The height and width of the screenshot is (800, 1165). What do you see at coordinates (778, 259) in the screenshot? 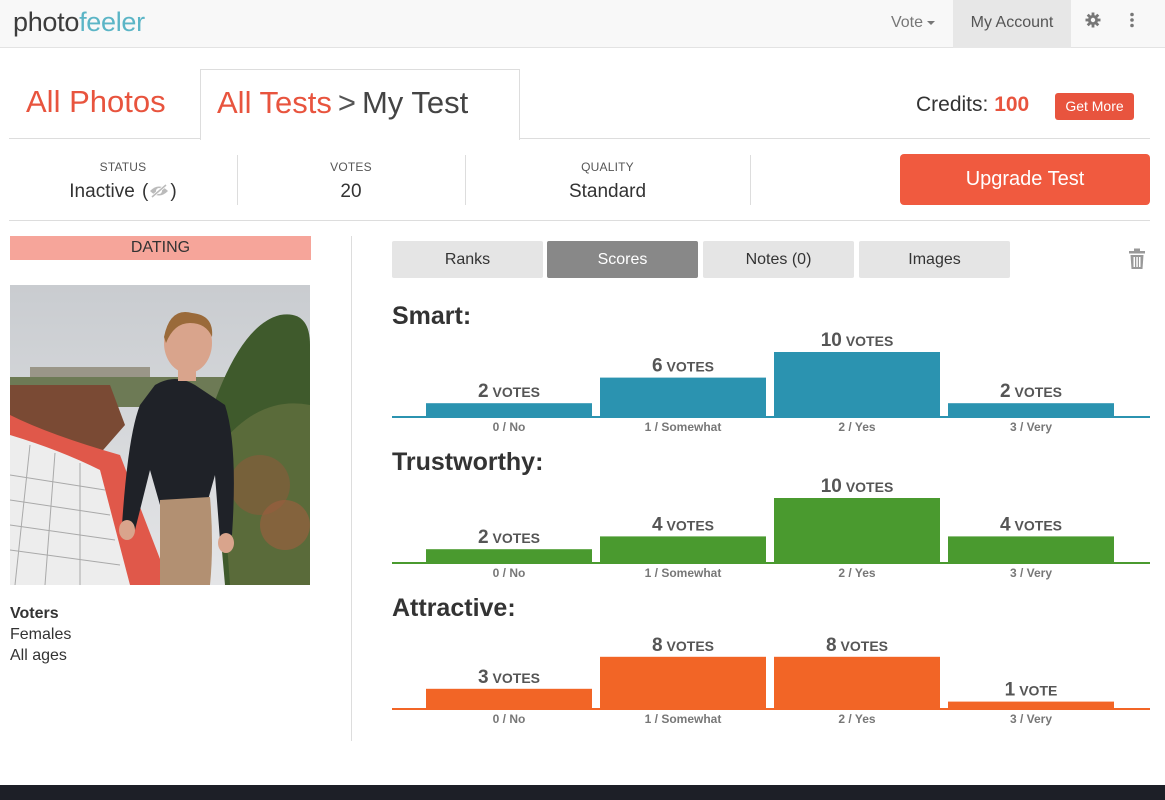
I see `tab-notes: Notes (0)` at bounding box center [778, 259].